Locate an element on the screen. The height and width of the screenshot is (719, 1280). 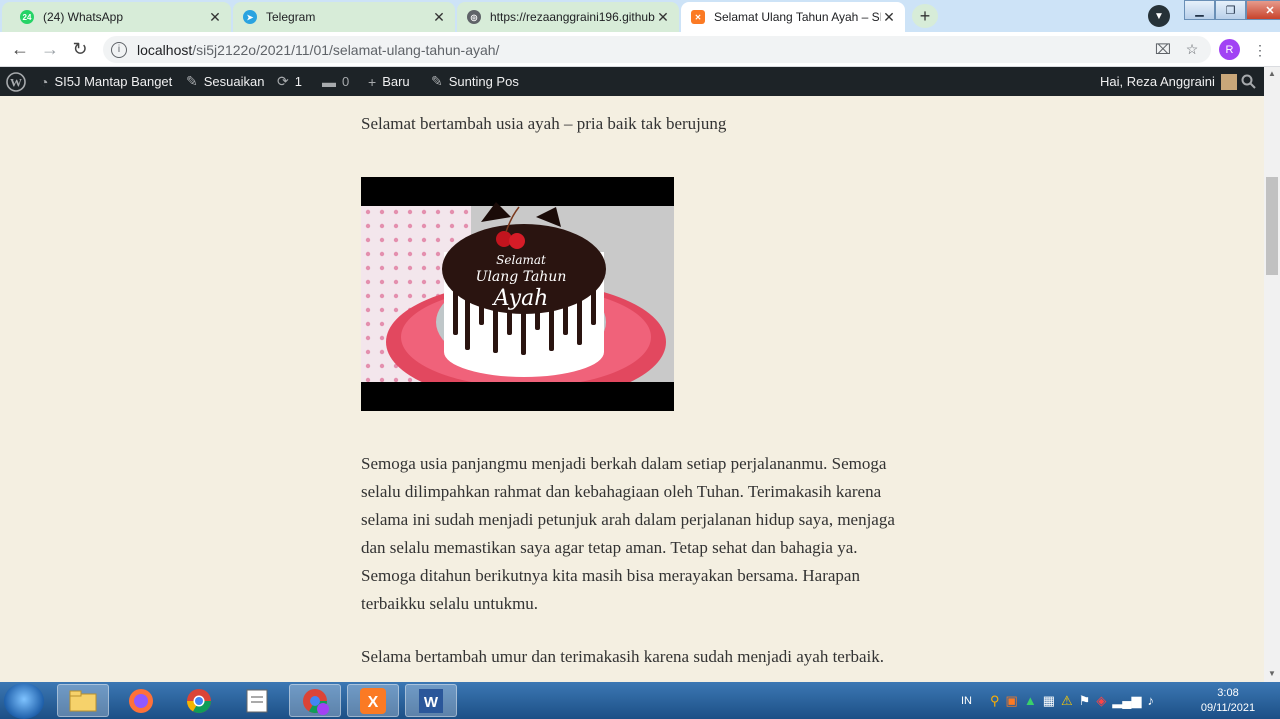
firefox-icon is located at coordinates (141, 700).